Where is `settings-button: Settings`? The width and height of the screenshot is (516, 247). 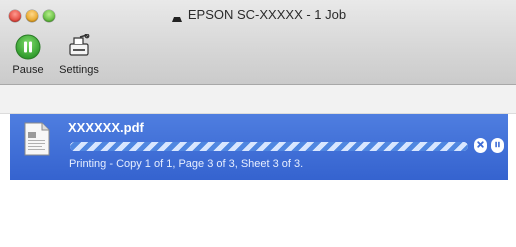 settings-button: Settings is located at coordinates (79, 54).